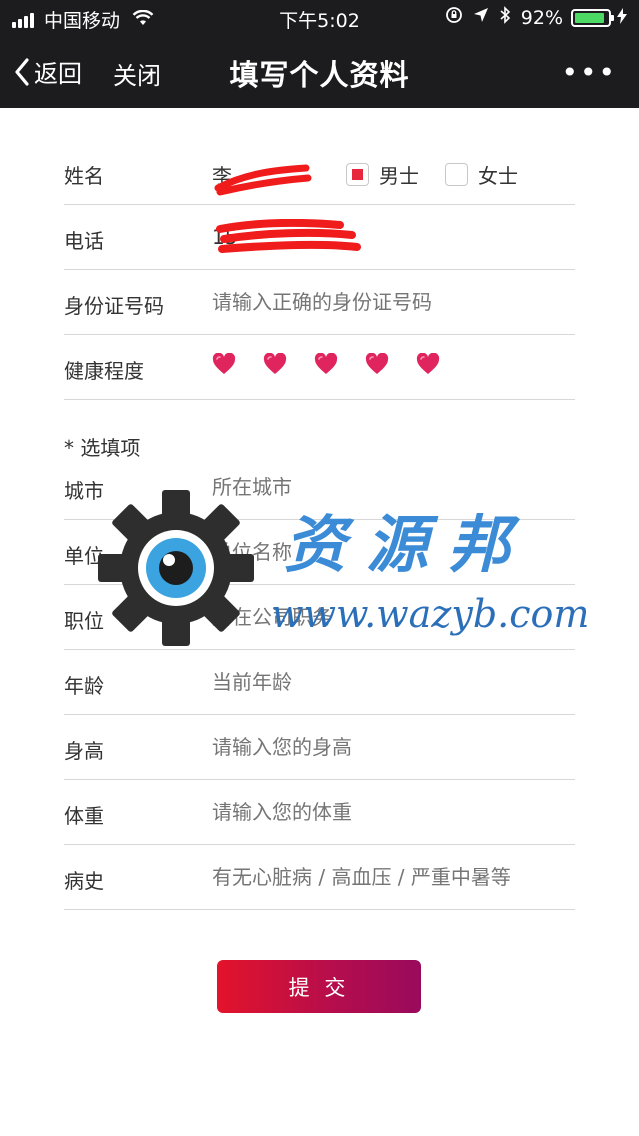 The image size is (639, 1136). I want to click on gender-option-male: 男士, so click(382, 174).